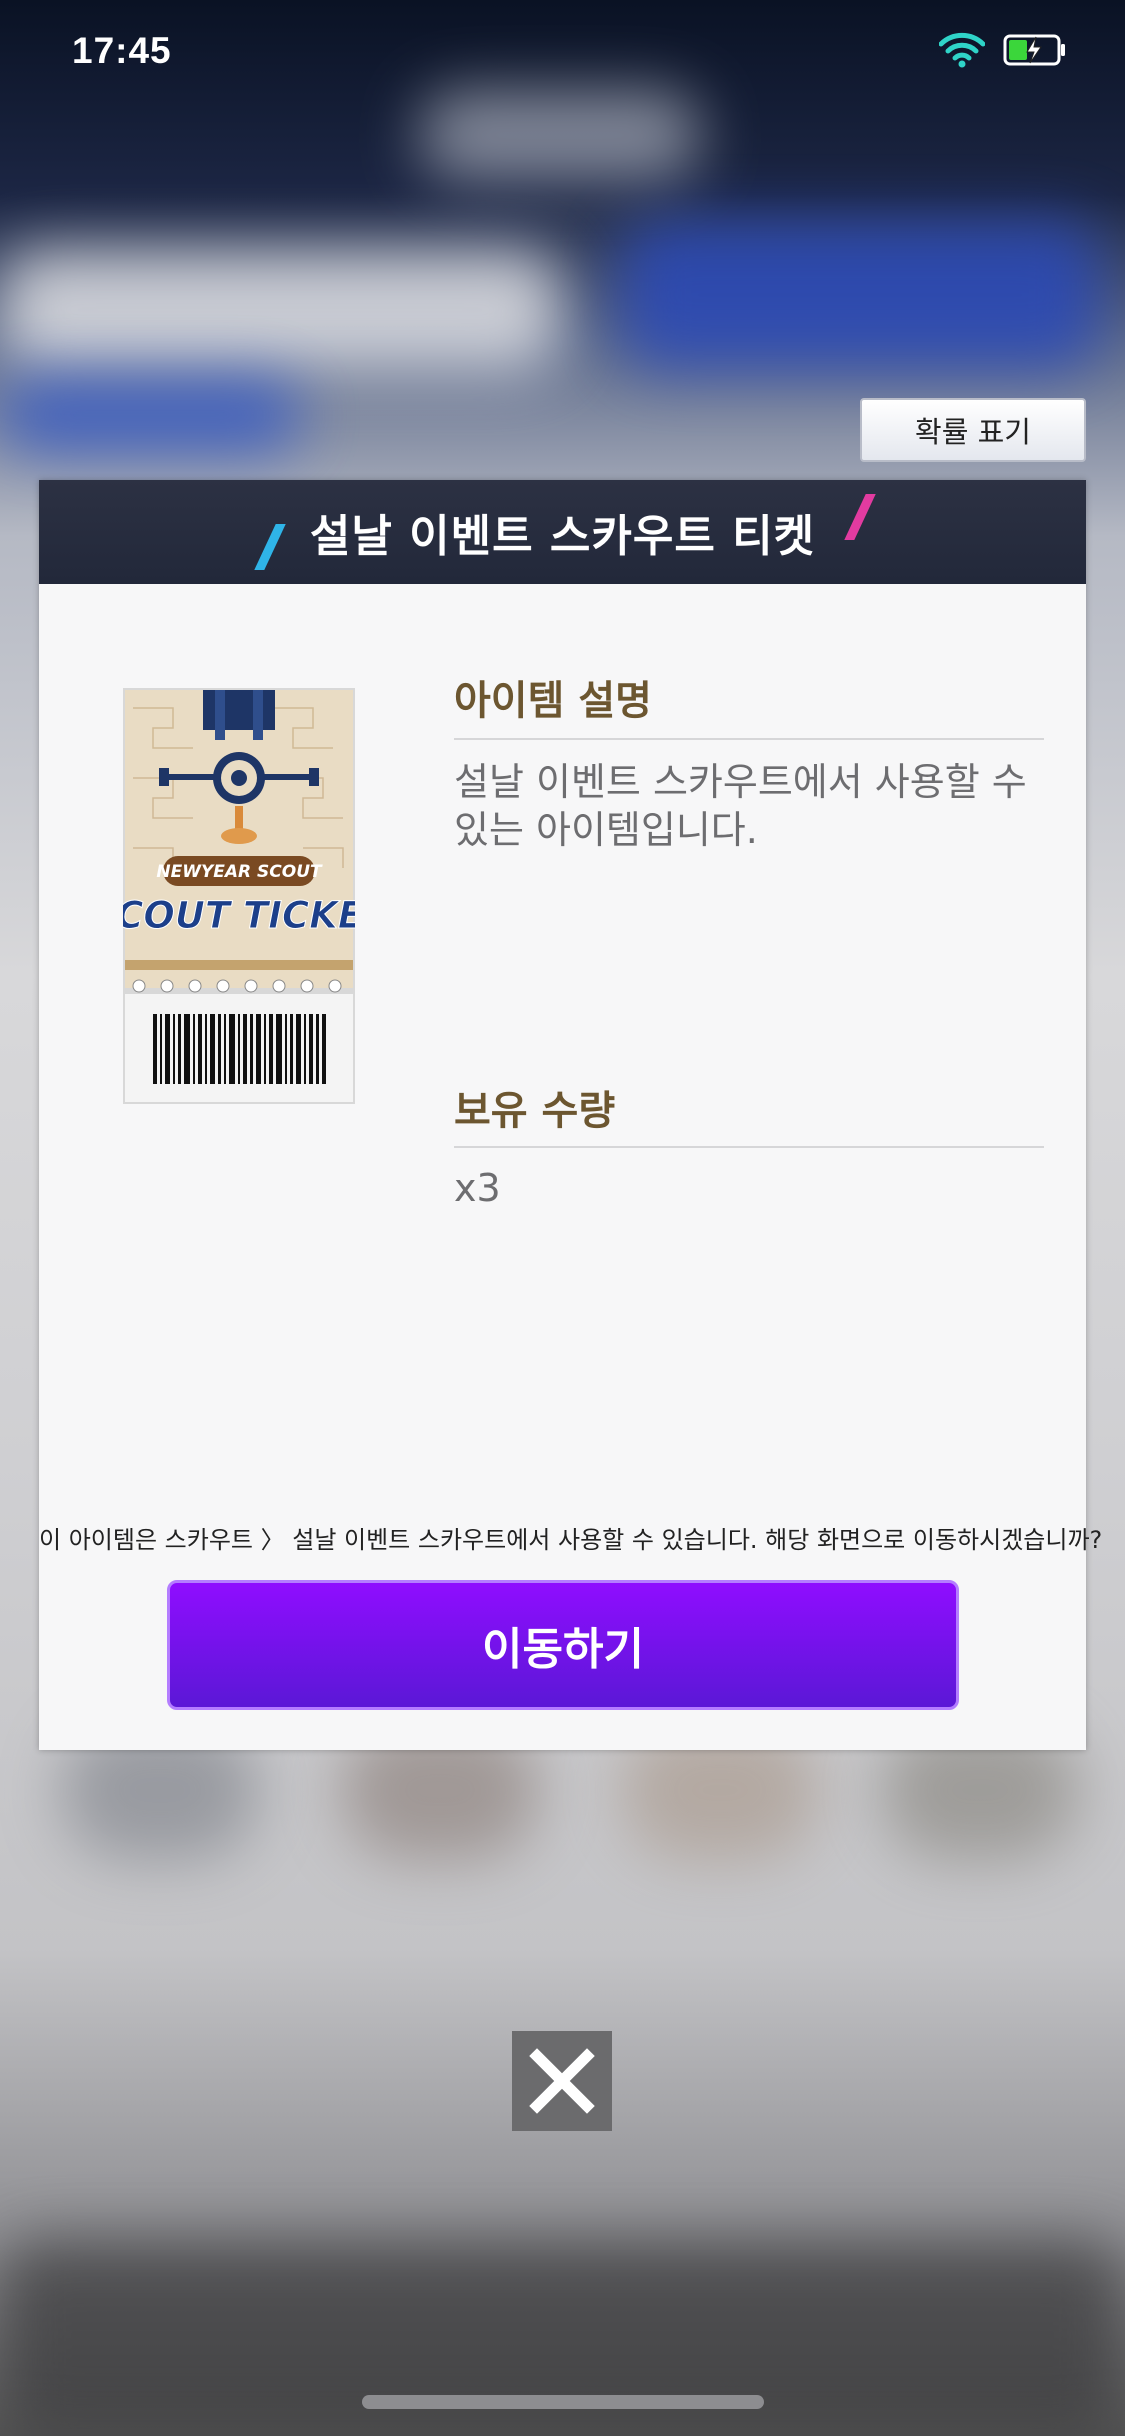 The width and height of the screenshot is (1125, 2436). What do you see at coordinates (740, 806) in the screenshot?
I see `description-text: 설날 이벤트 스카우트에서 사용할 수 있는 아이템입니다.` at bounding box center [740, 806].